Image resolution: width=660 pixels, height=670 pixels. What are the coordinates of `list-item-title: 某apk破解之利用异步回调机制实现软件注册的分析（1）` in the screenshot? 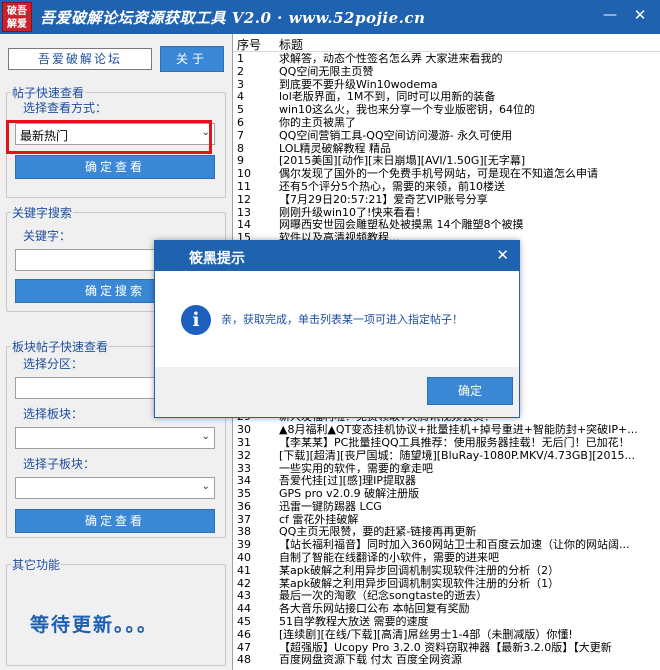 It's located at (419, 583).